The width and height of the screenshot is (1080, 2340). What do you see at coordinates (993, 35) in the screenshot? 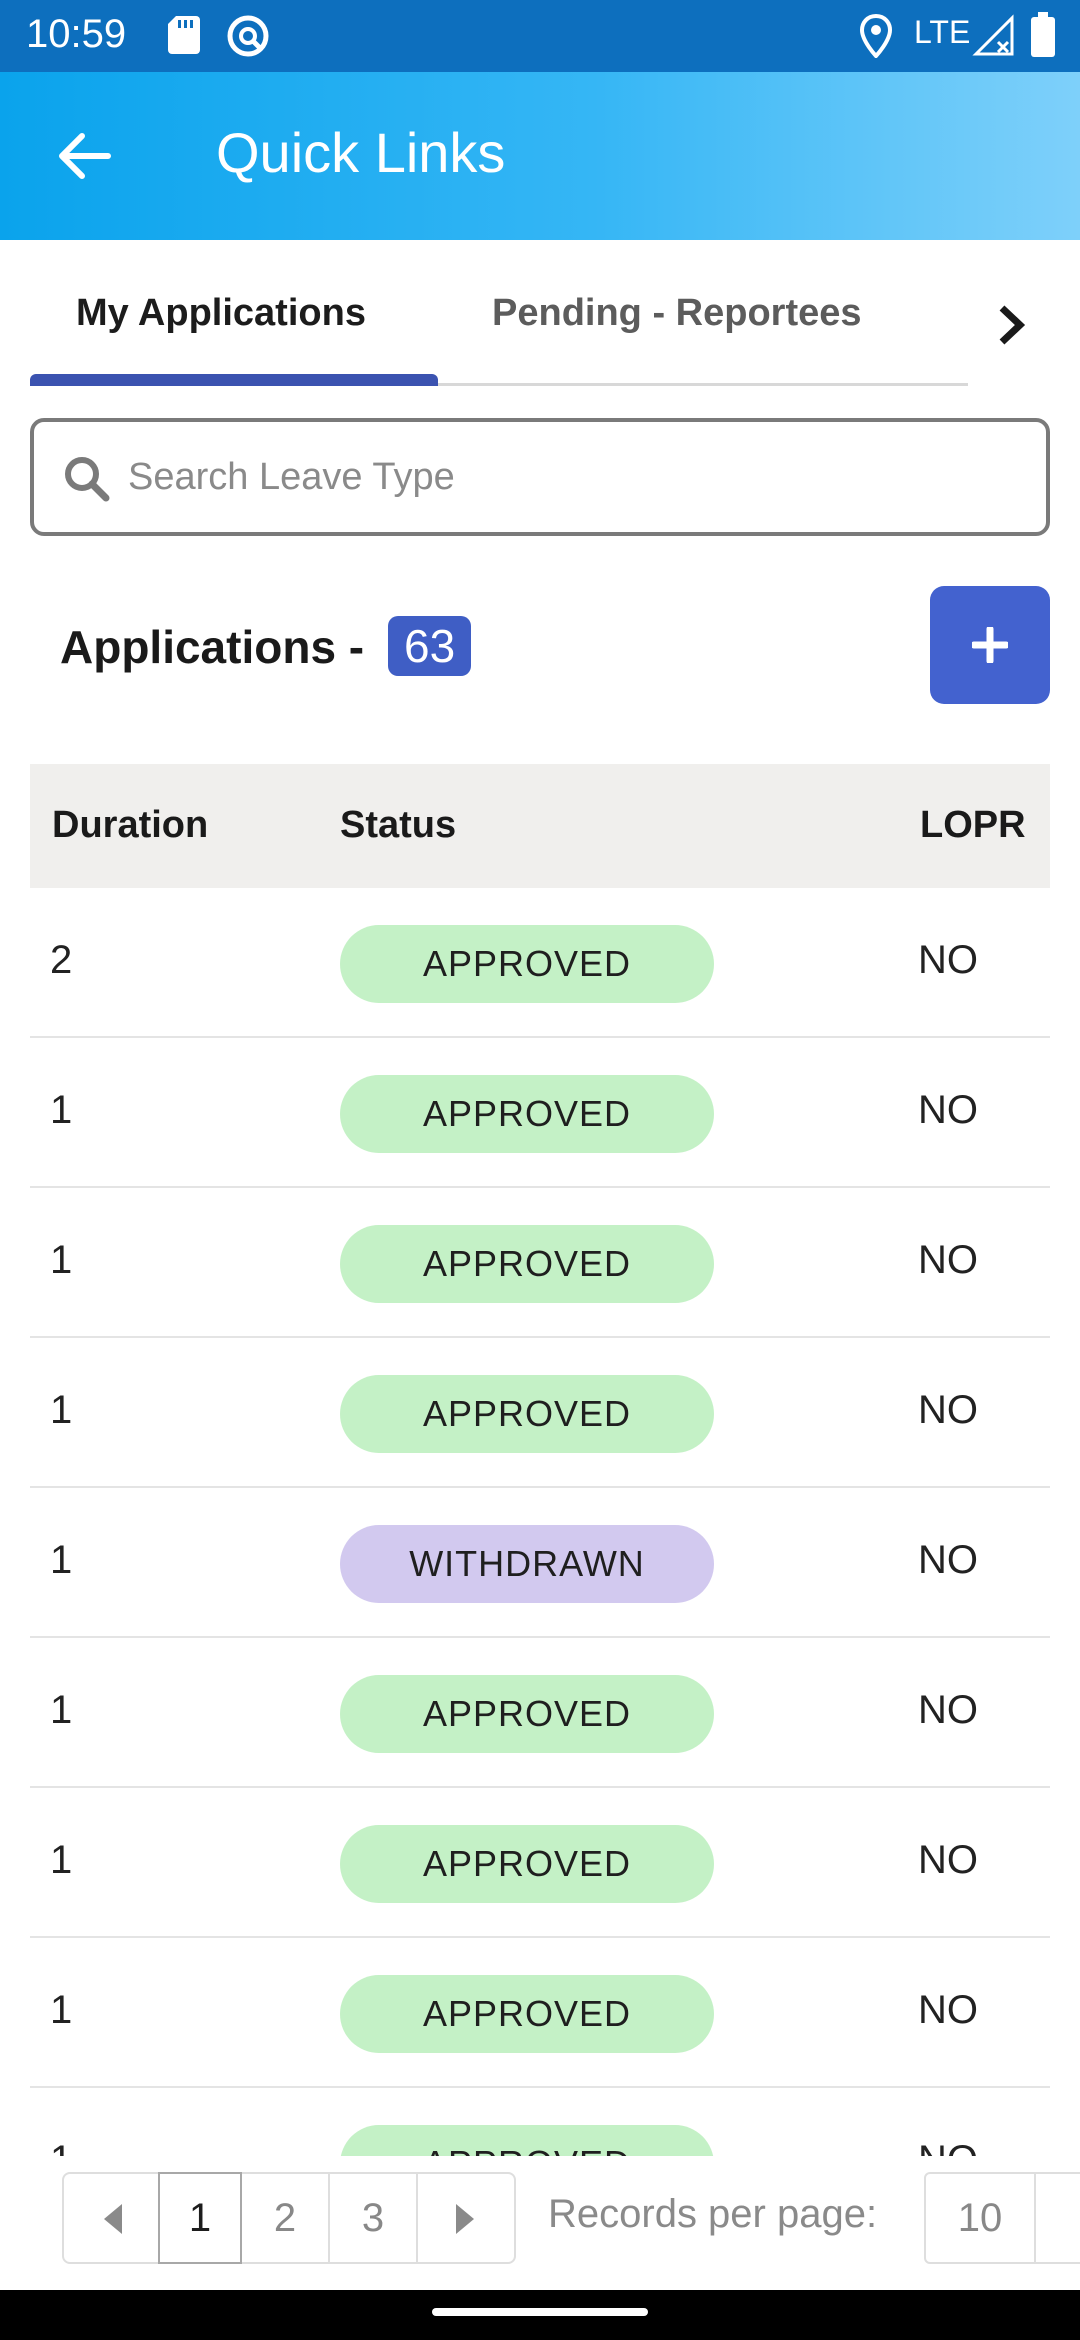
I see `signal-icon` at bounding box center [993, 35].